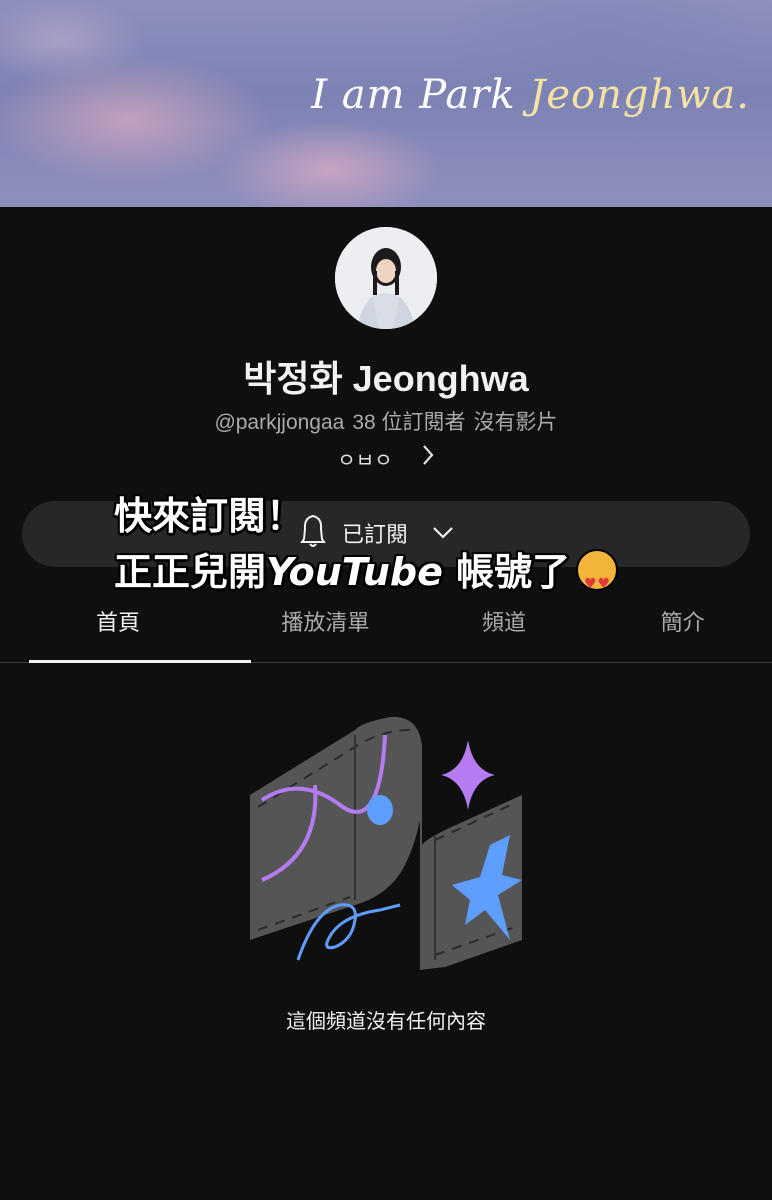 This screenshot has width=772, height=1200. I want to click on channel-meta: @parkjjongaa 38 位訂閱者 沒有影片, so click(386, 421).